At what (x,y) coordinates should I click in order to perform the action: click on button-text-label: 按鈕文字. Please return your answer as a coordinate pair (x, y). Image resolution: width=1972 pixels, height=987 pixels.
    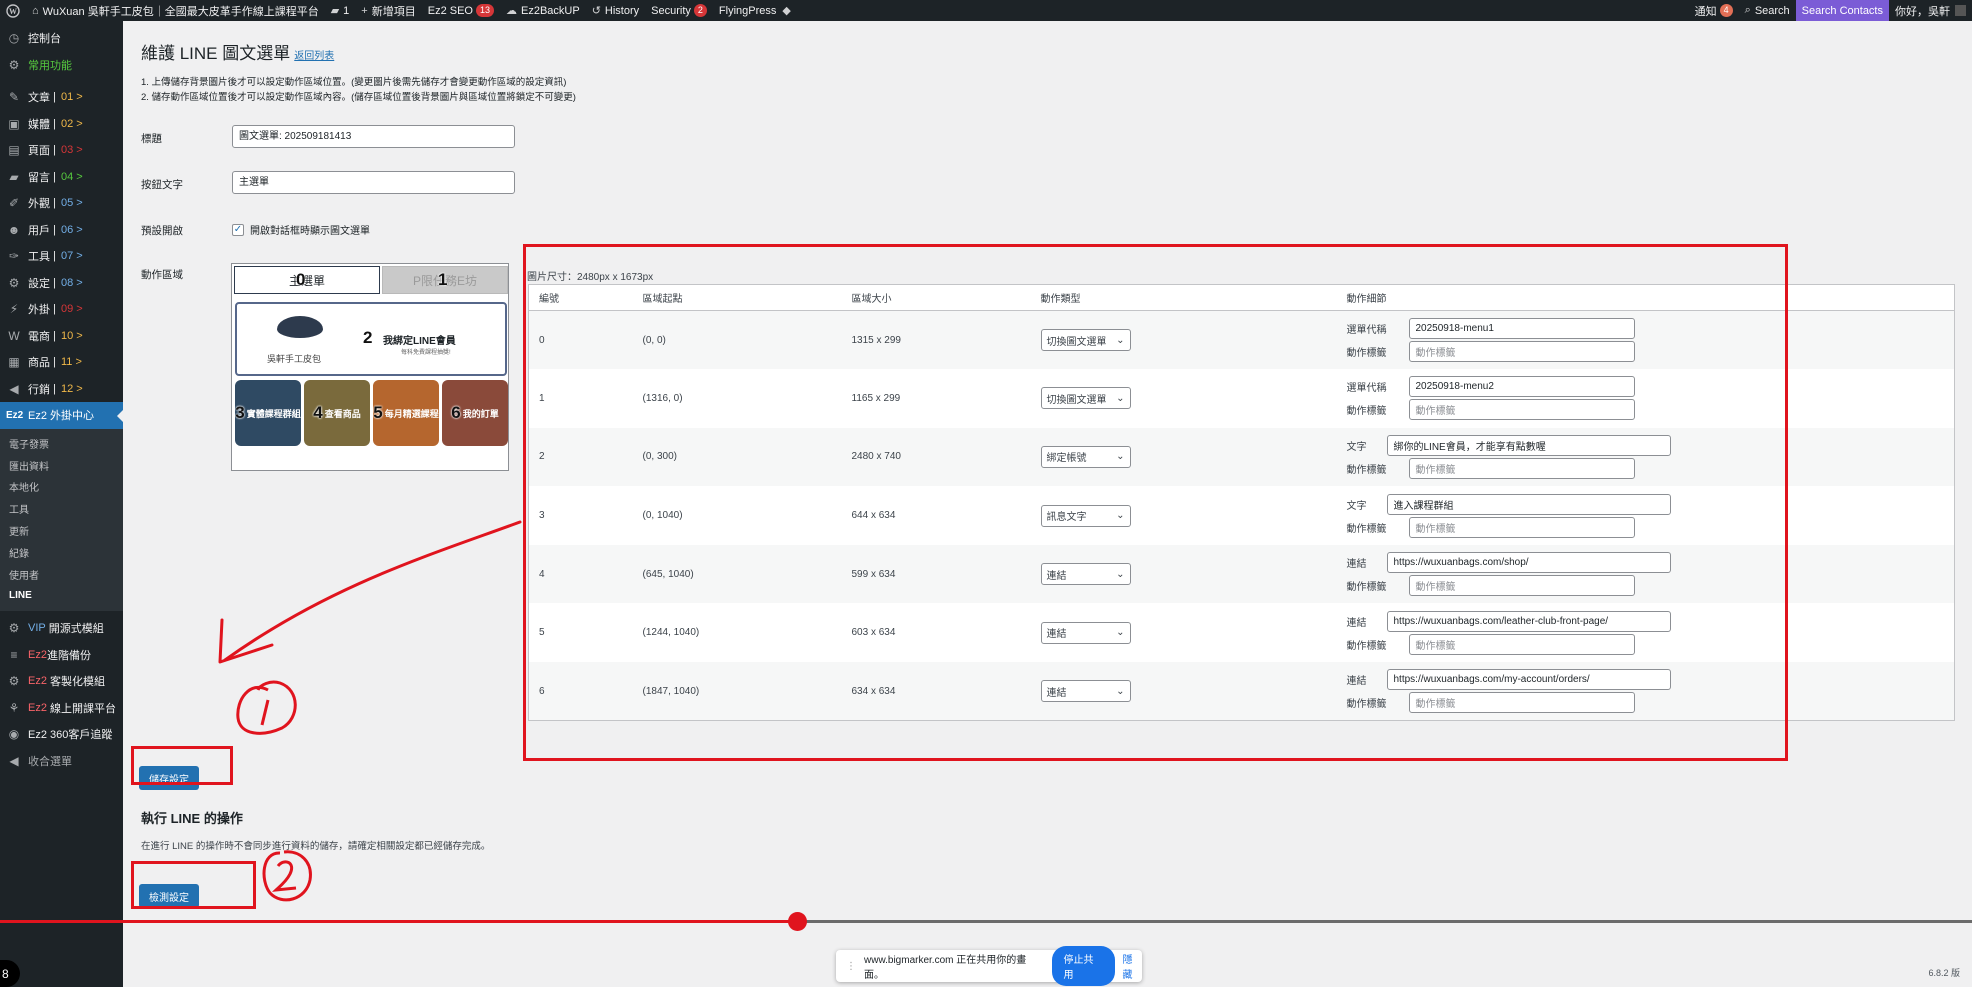
    Looking at the image, I should click on (162, 185).